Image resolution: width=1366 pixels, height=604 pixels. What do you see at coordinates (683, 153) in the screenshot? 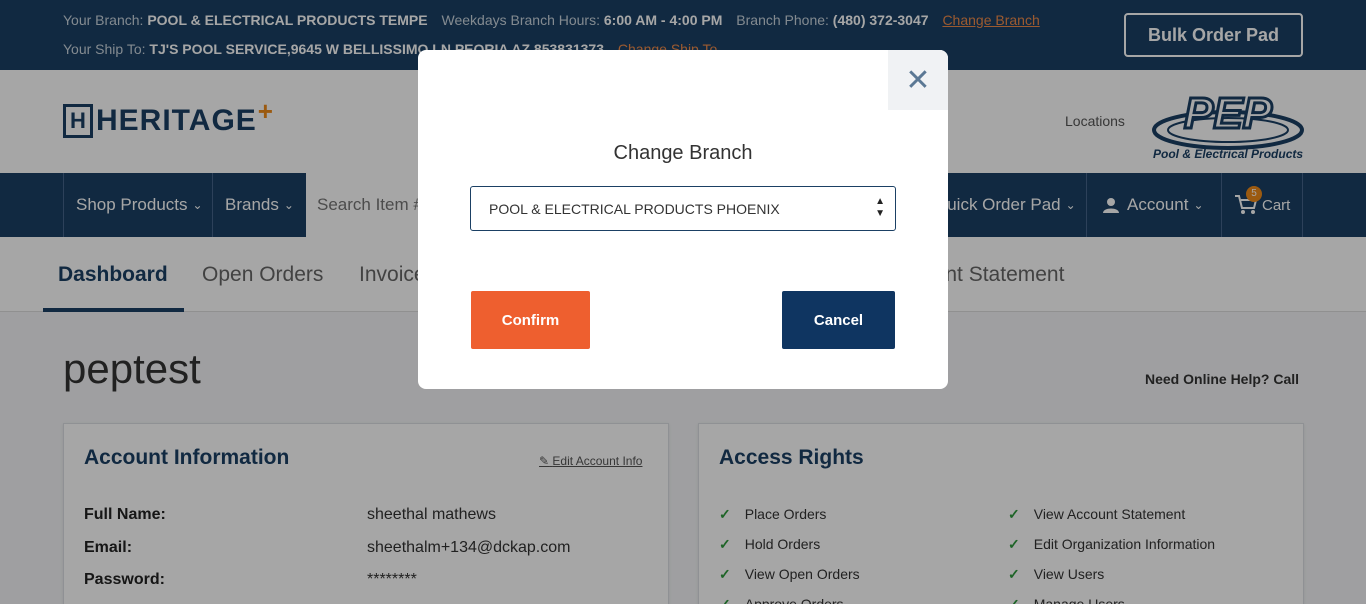
I see `modal-title: Change Branch` at bounding box center [683, 153].